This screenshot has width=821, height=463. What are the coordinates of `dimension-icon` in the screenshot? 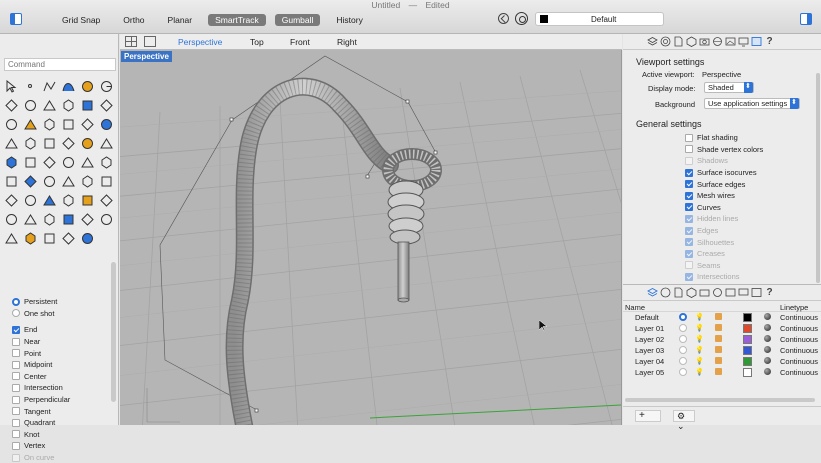 It's located at (106, 162).